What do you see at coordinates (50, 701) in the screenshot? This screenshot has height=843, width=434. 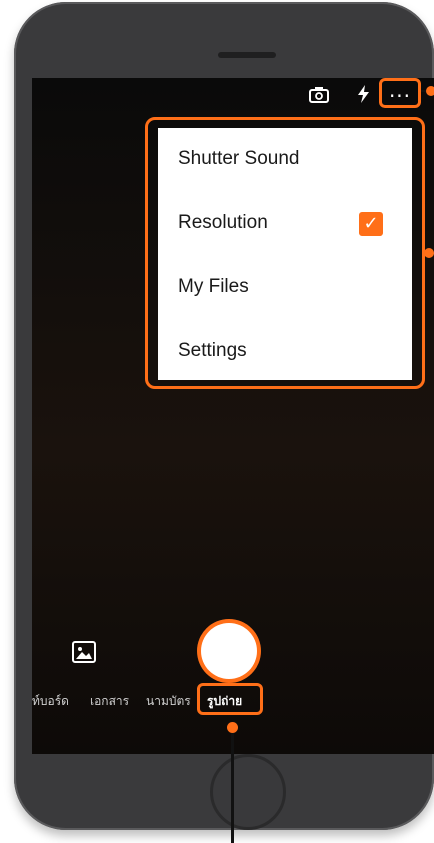 I see `mode-whiteboard: ท์บอร์ด` at bounding box center [50, 701].